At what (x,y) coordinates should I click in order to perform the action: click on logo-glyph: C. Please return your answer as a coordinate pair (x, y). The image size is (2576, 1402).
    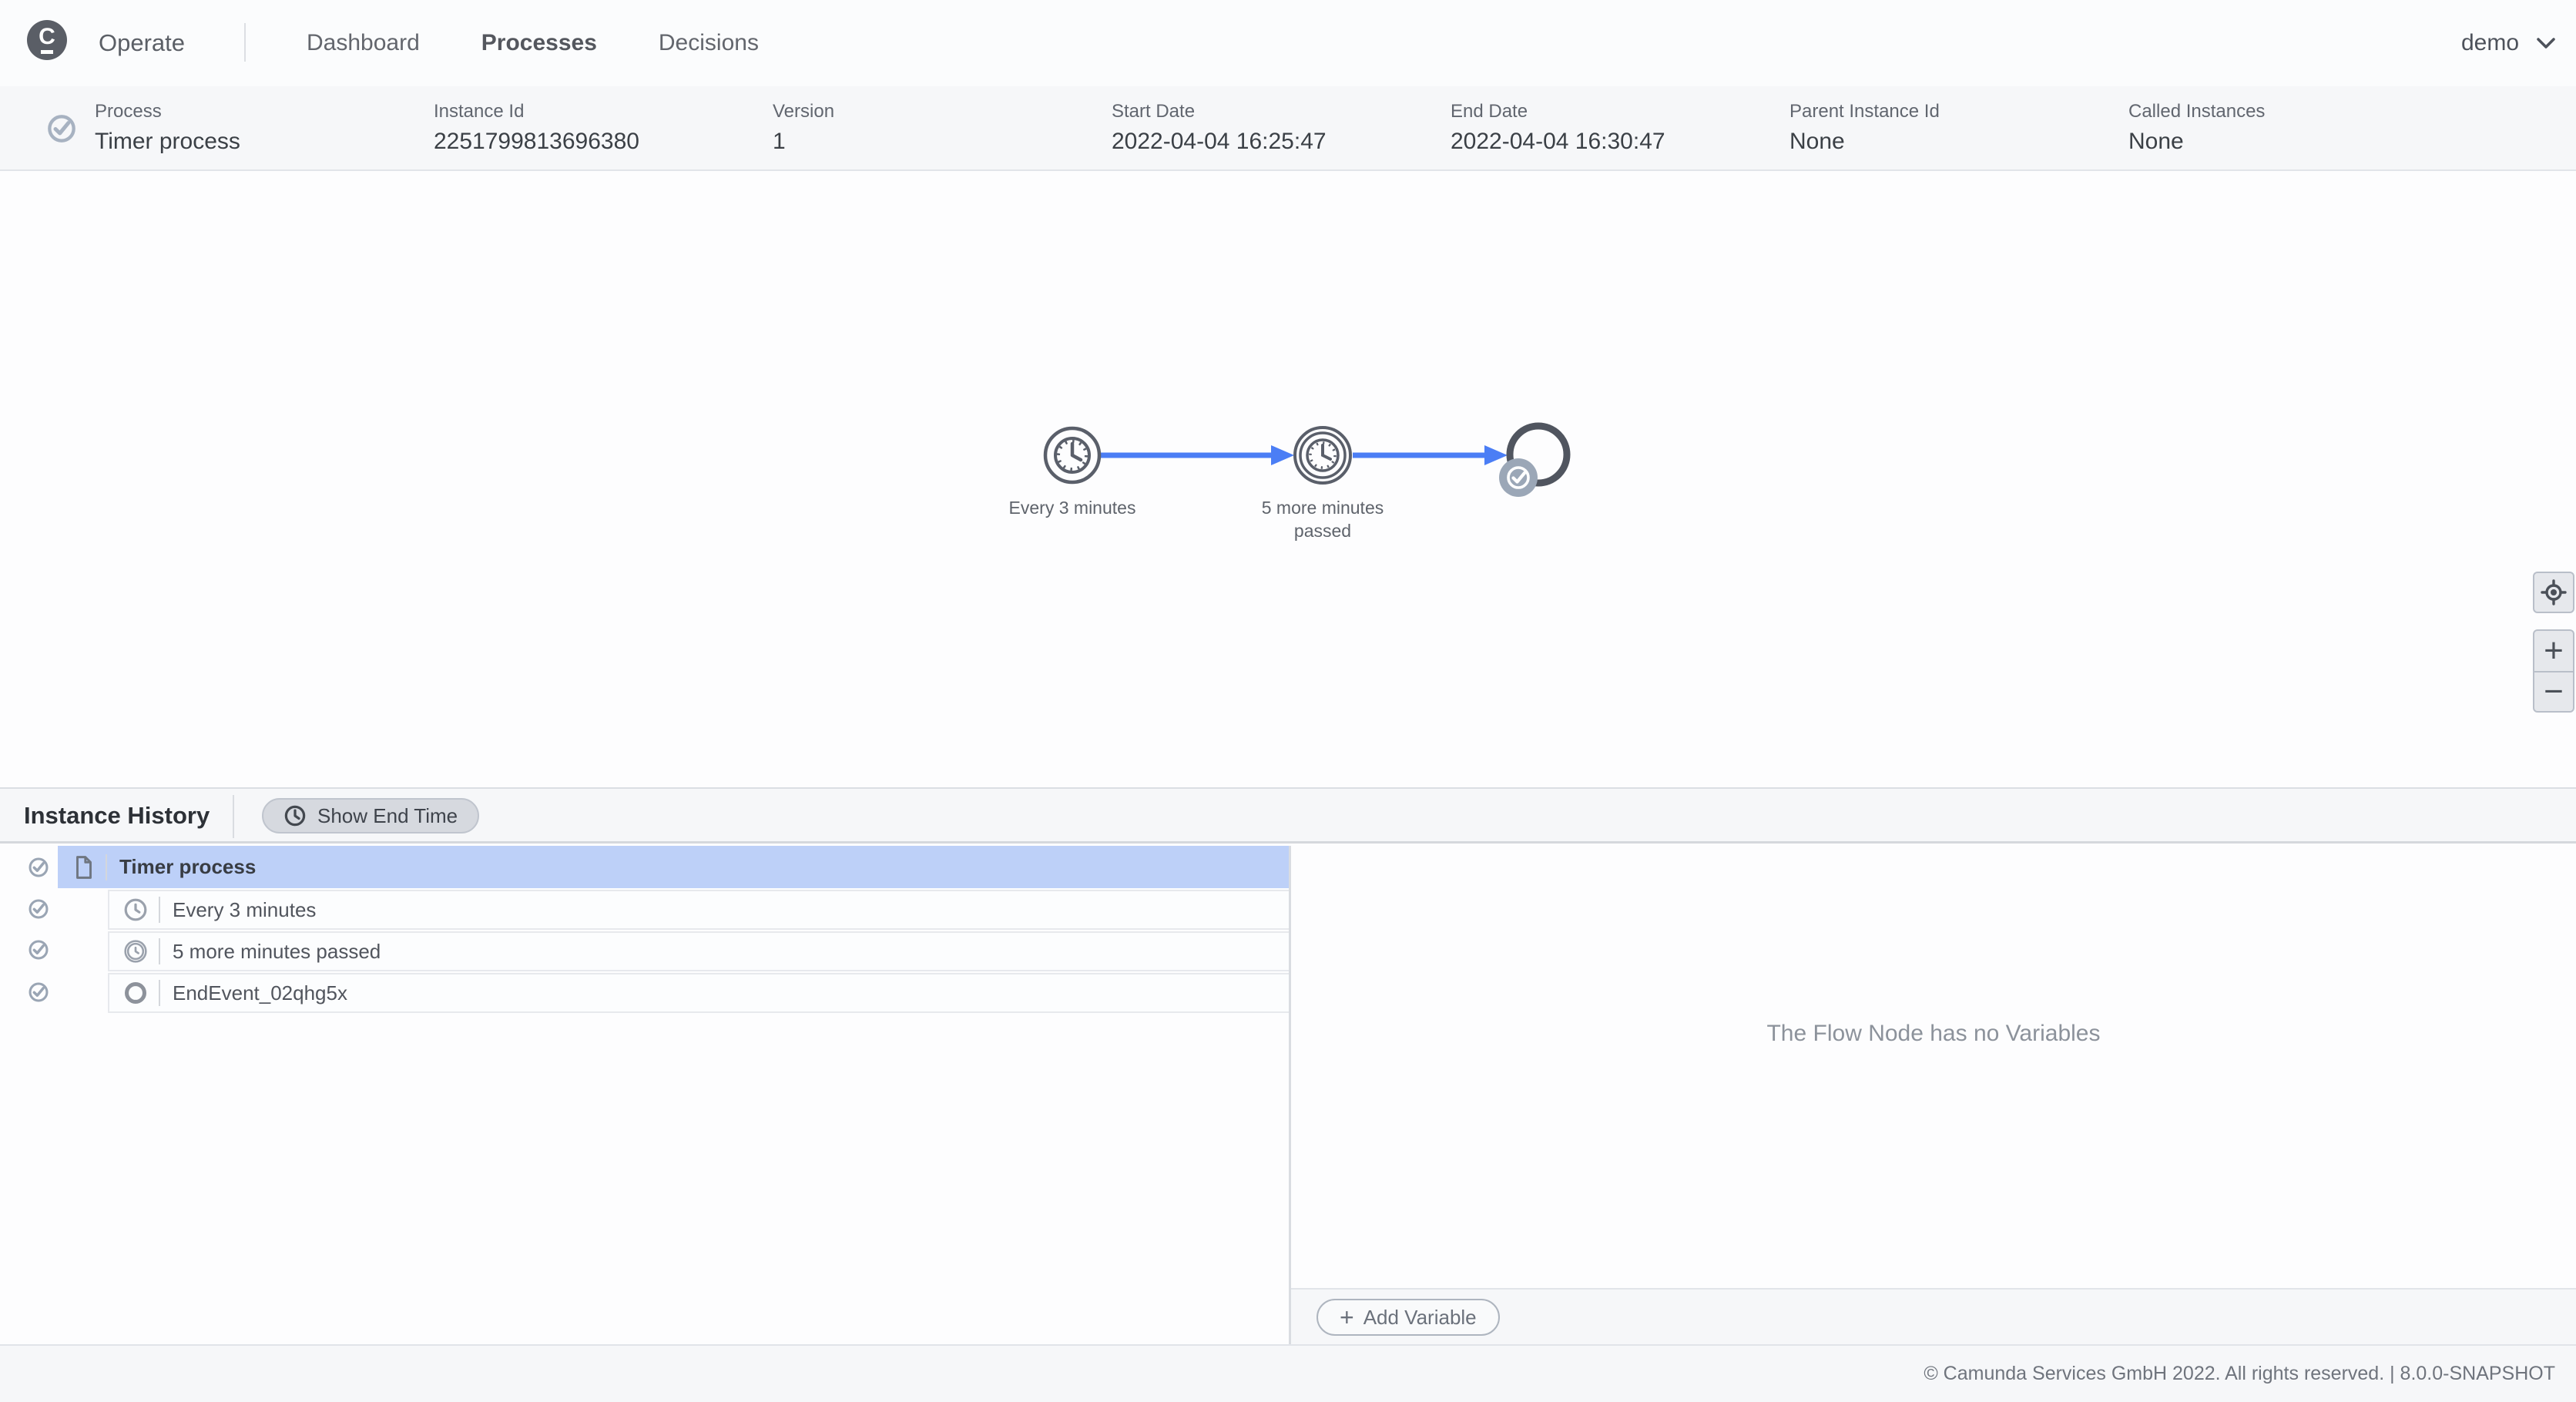
    Looking at the image, I should click on (47, 37).